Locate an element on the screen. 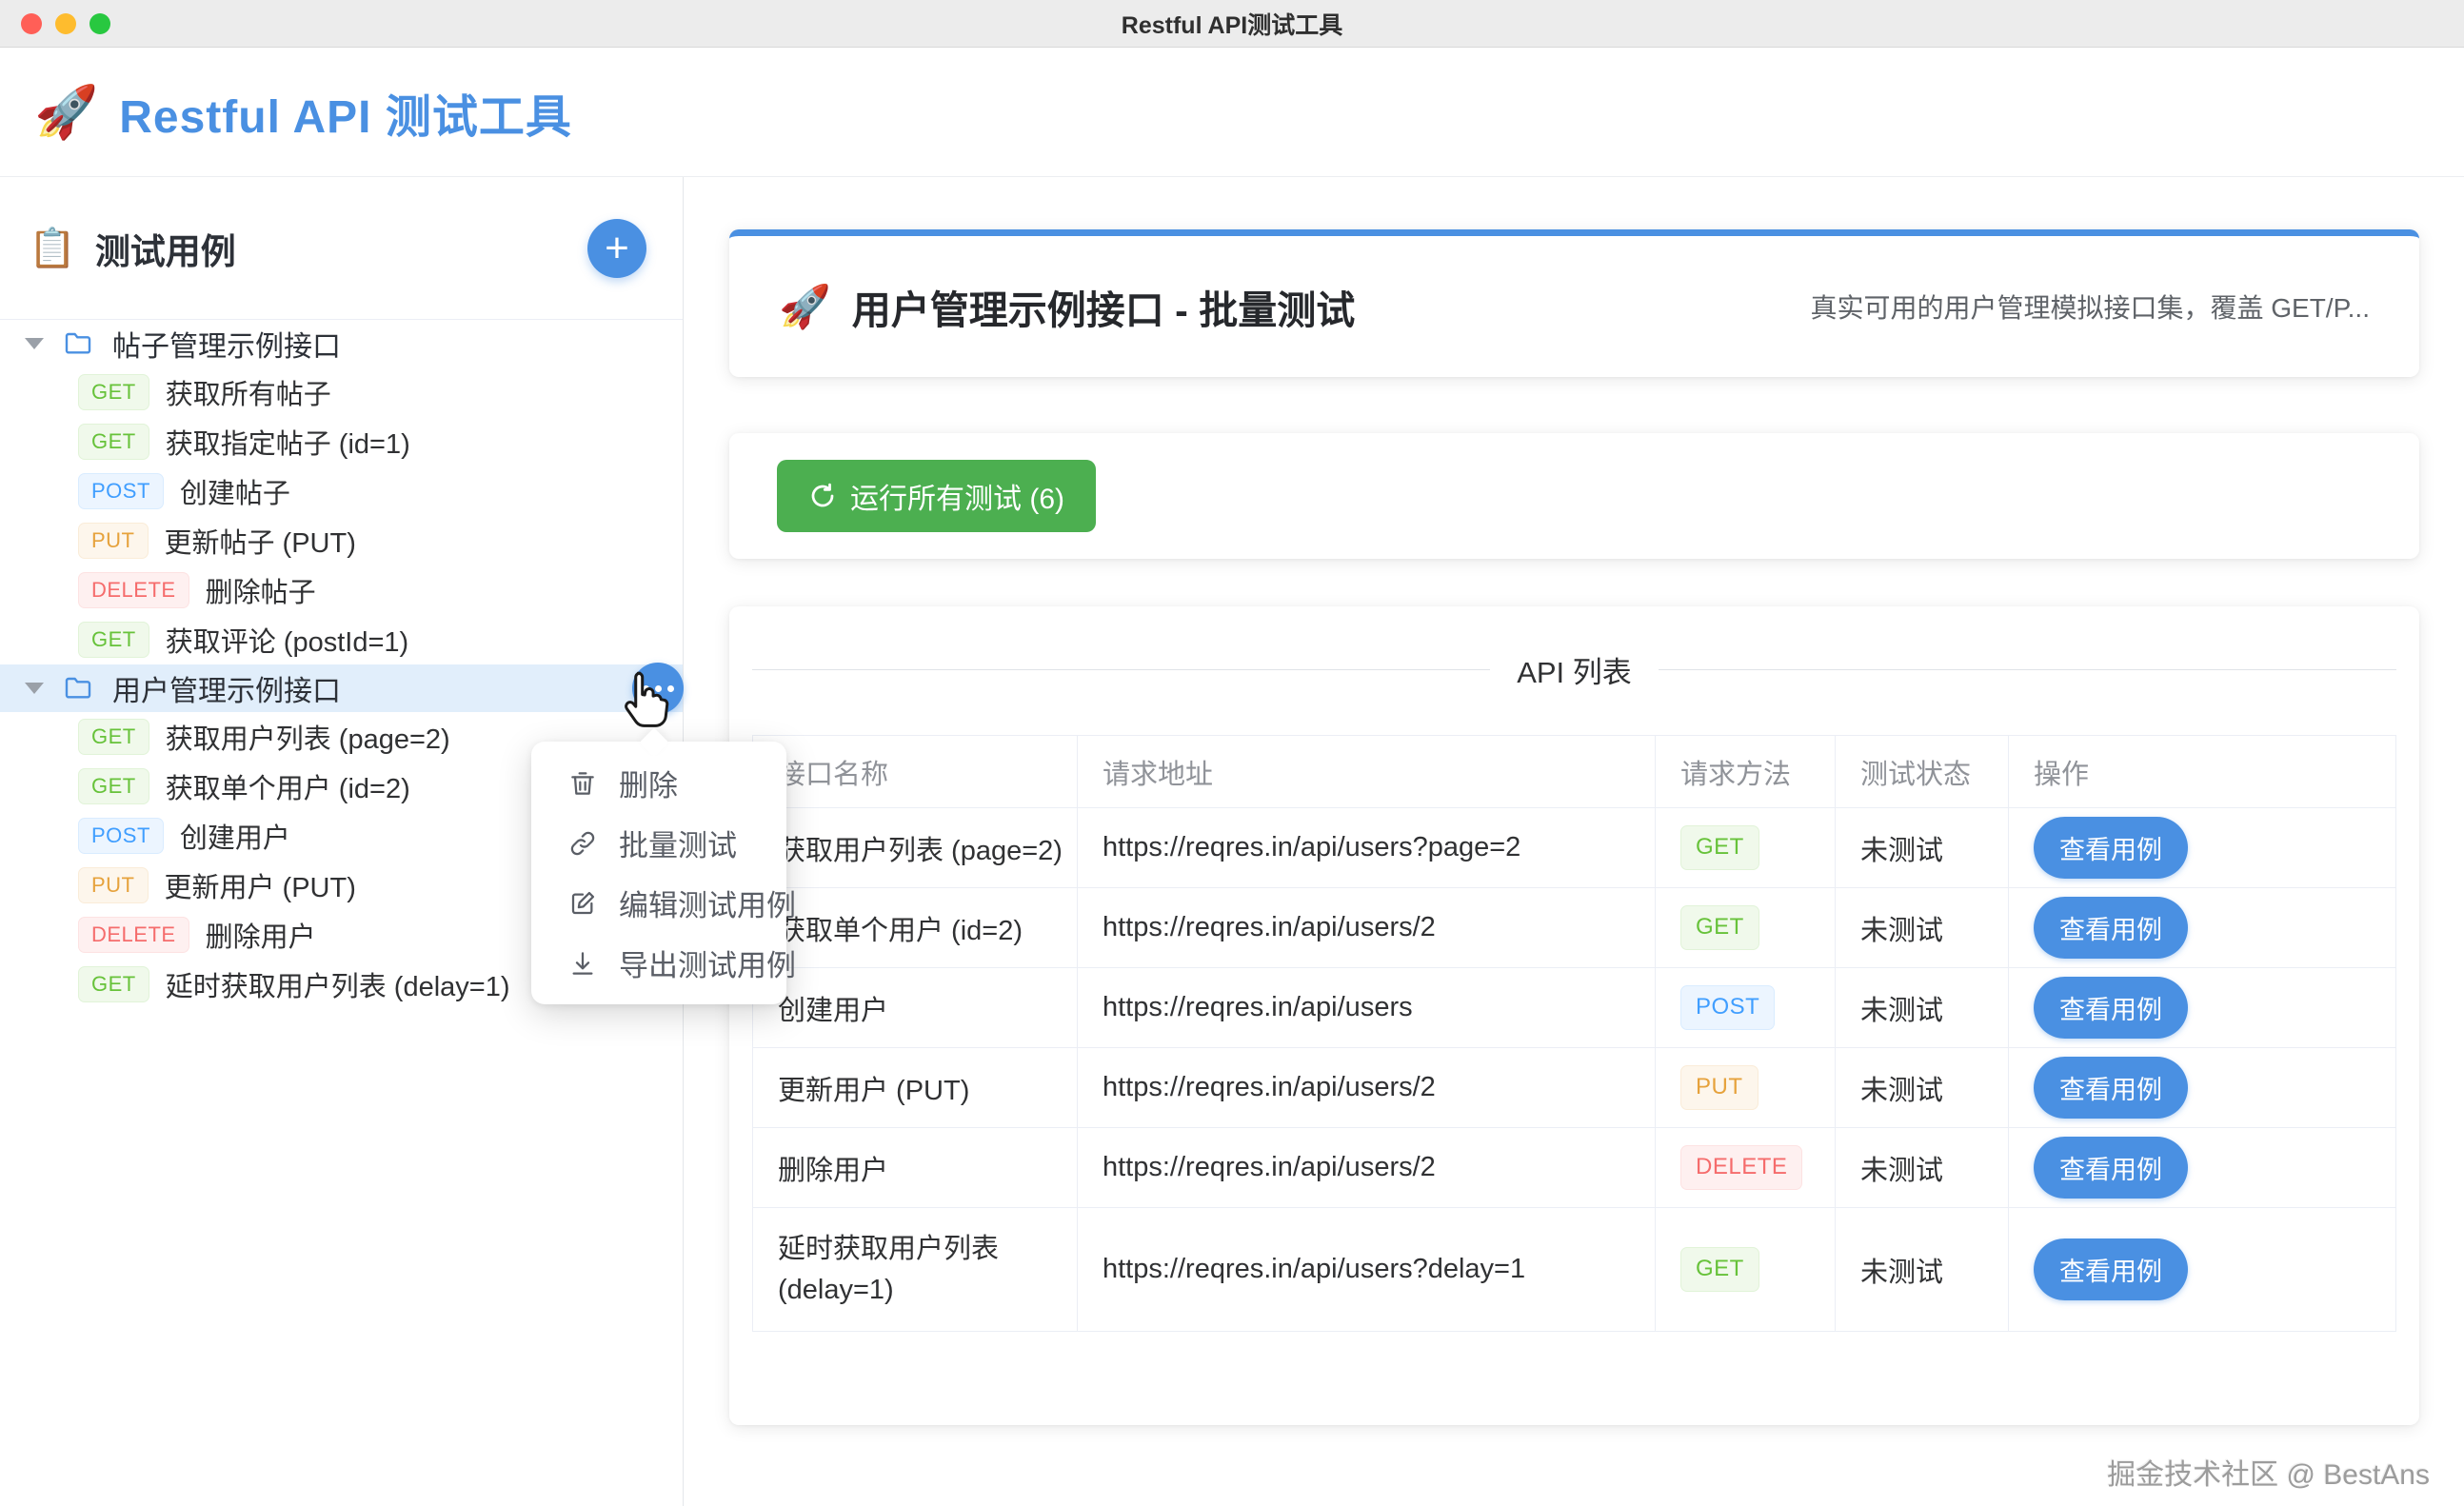 Image resolution: width=2464 pixels, height=1506 pixels. col-header-action: 操作 is located at coordinates (2202, 771).